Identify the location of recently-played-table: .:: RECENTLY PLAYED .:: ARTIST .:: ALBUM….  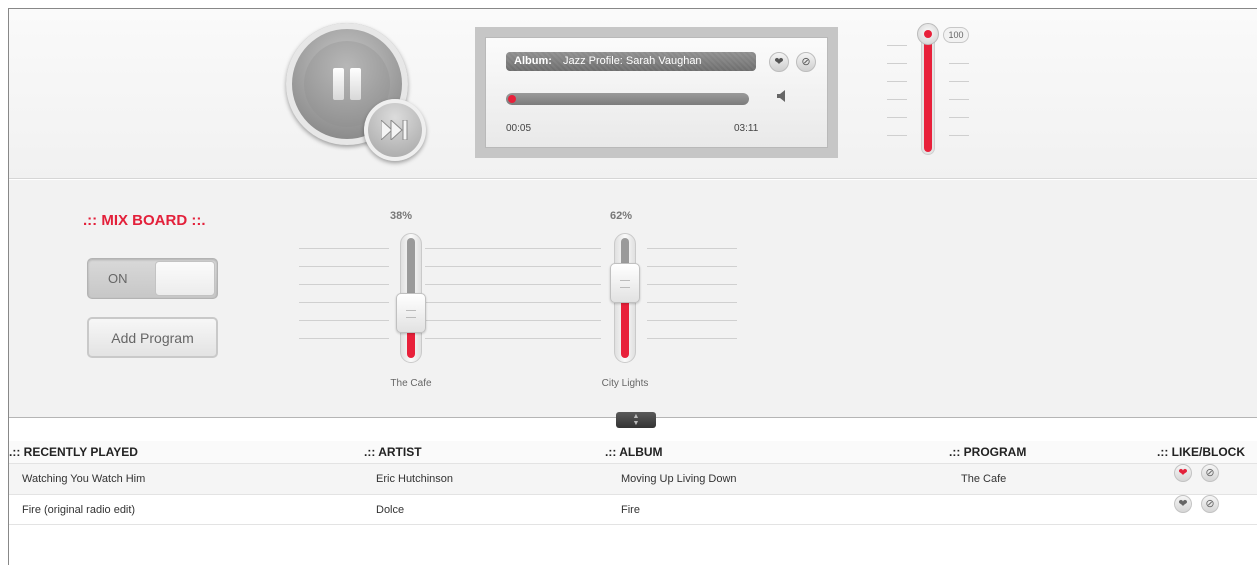
(633, 483).